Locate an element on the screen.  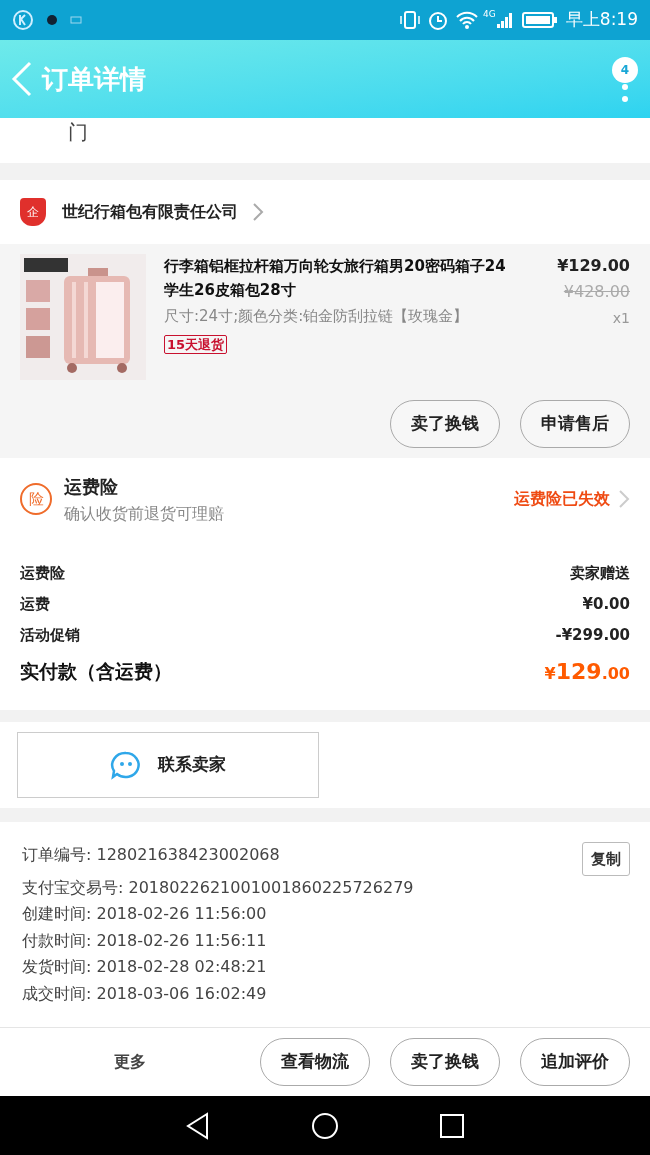
contact-seller-button: 联系卖家 is located at coordinates (168, 765).